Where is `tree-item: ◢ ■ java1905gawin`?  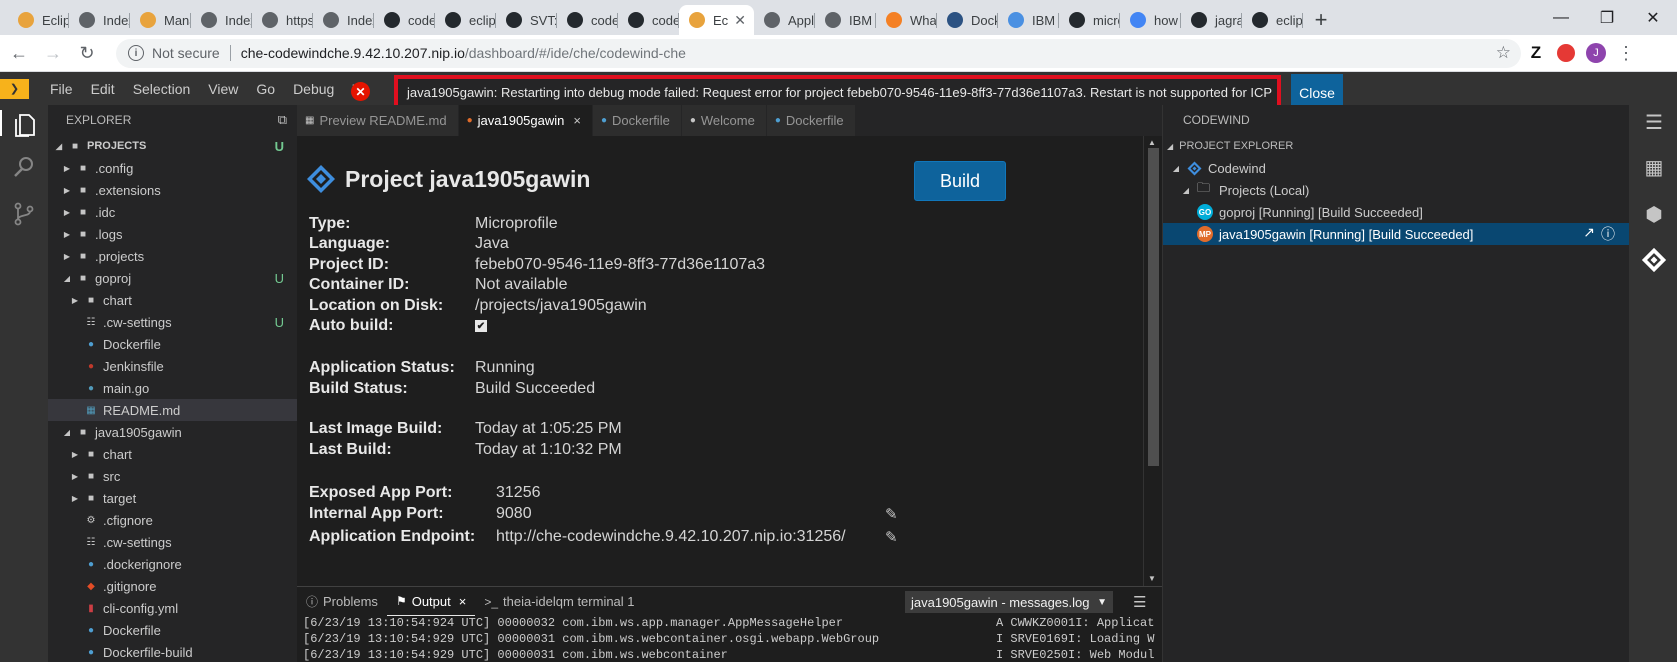 tree-item: ◢ ■ java1905gawin is located at coordinates (172, 432).